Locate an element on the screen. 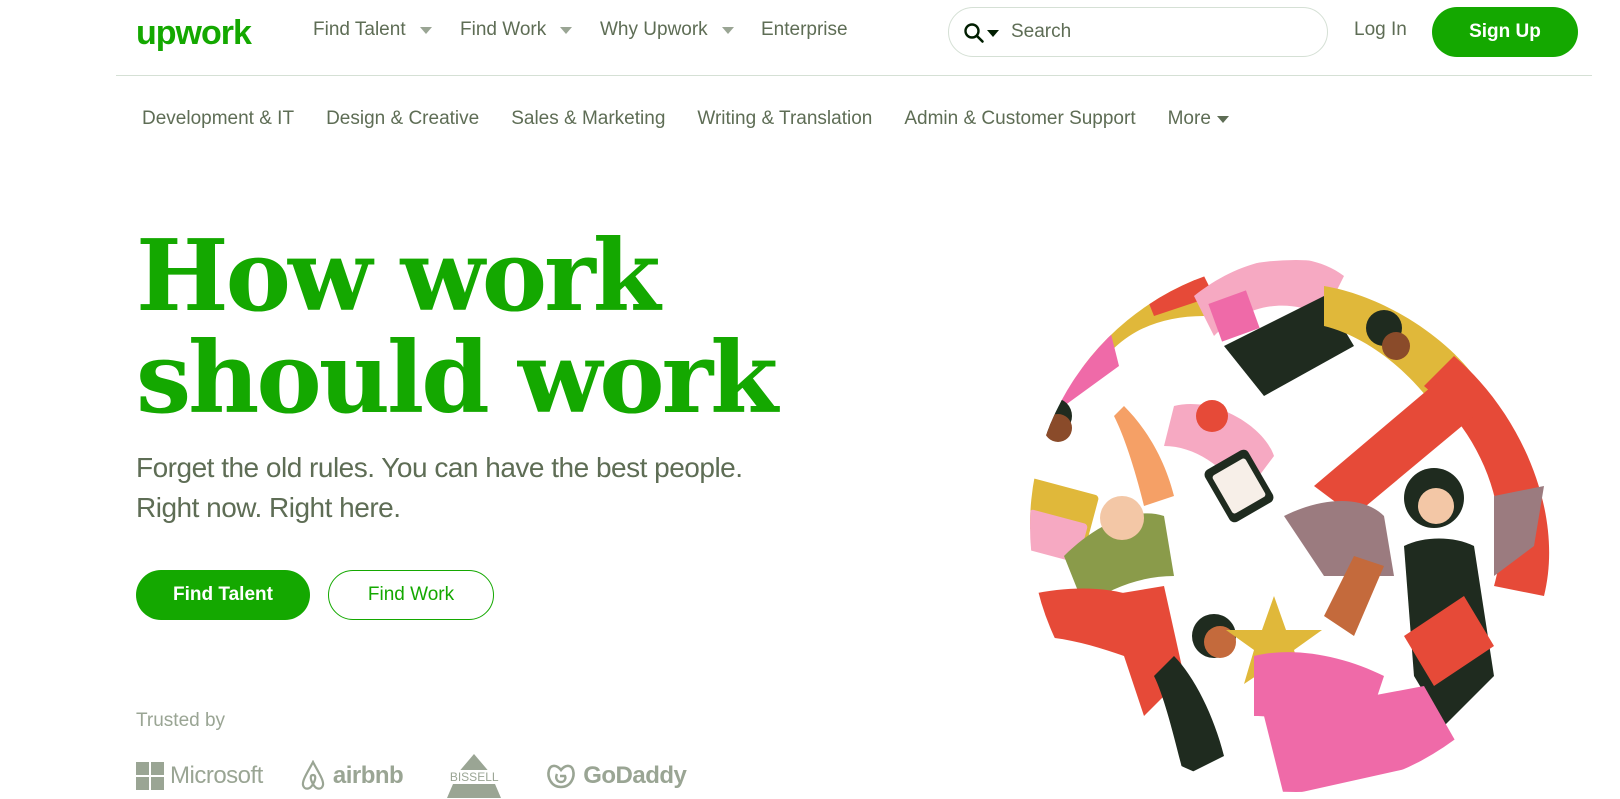 This screenshot has width=1620, height=799. signup-button: Sign Up is located at coordinates (1505, 32).